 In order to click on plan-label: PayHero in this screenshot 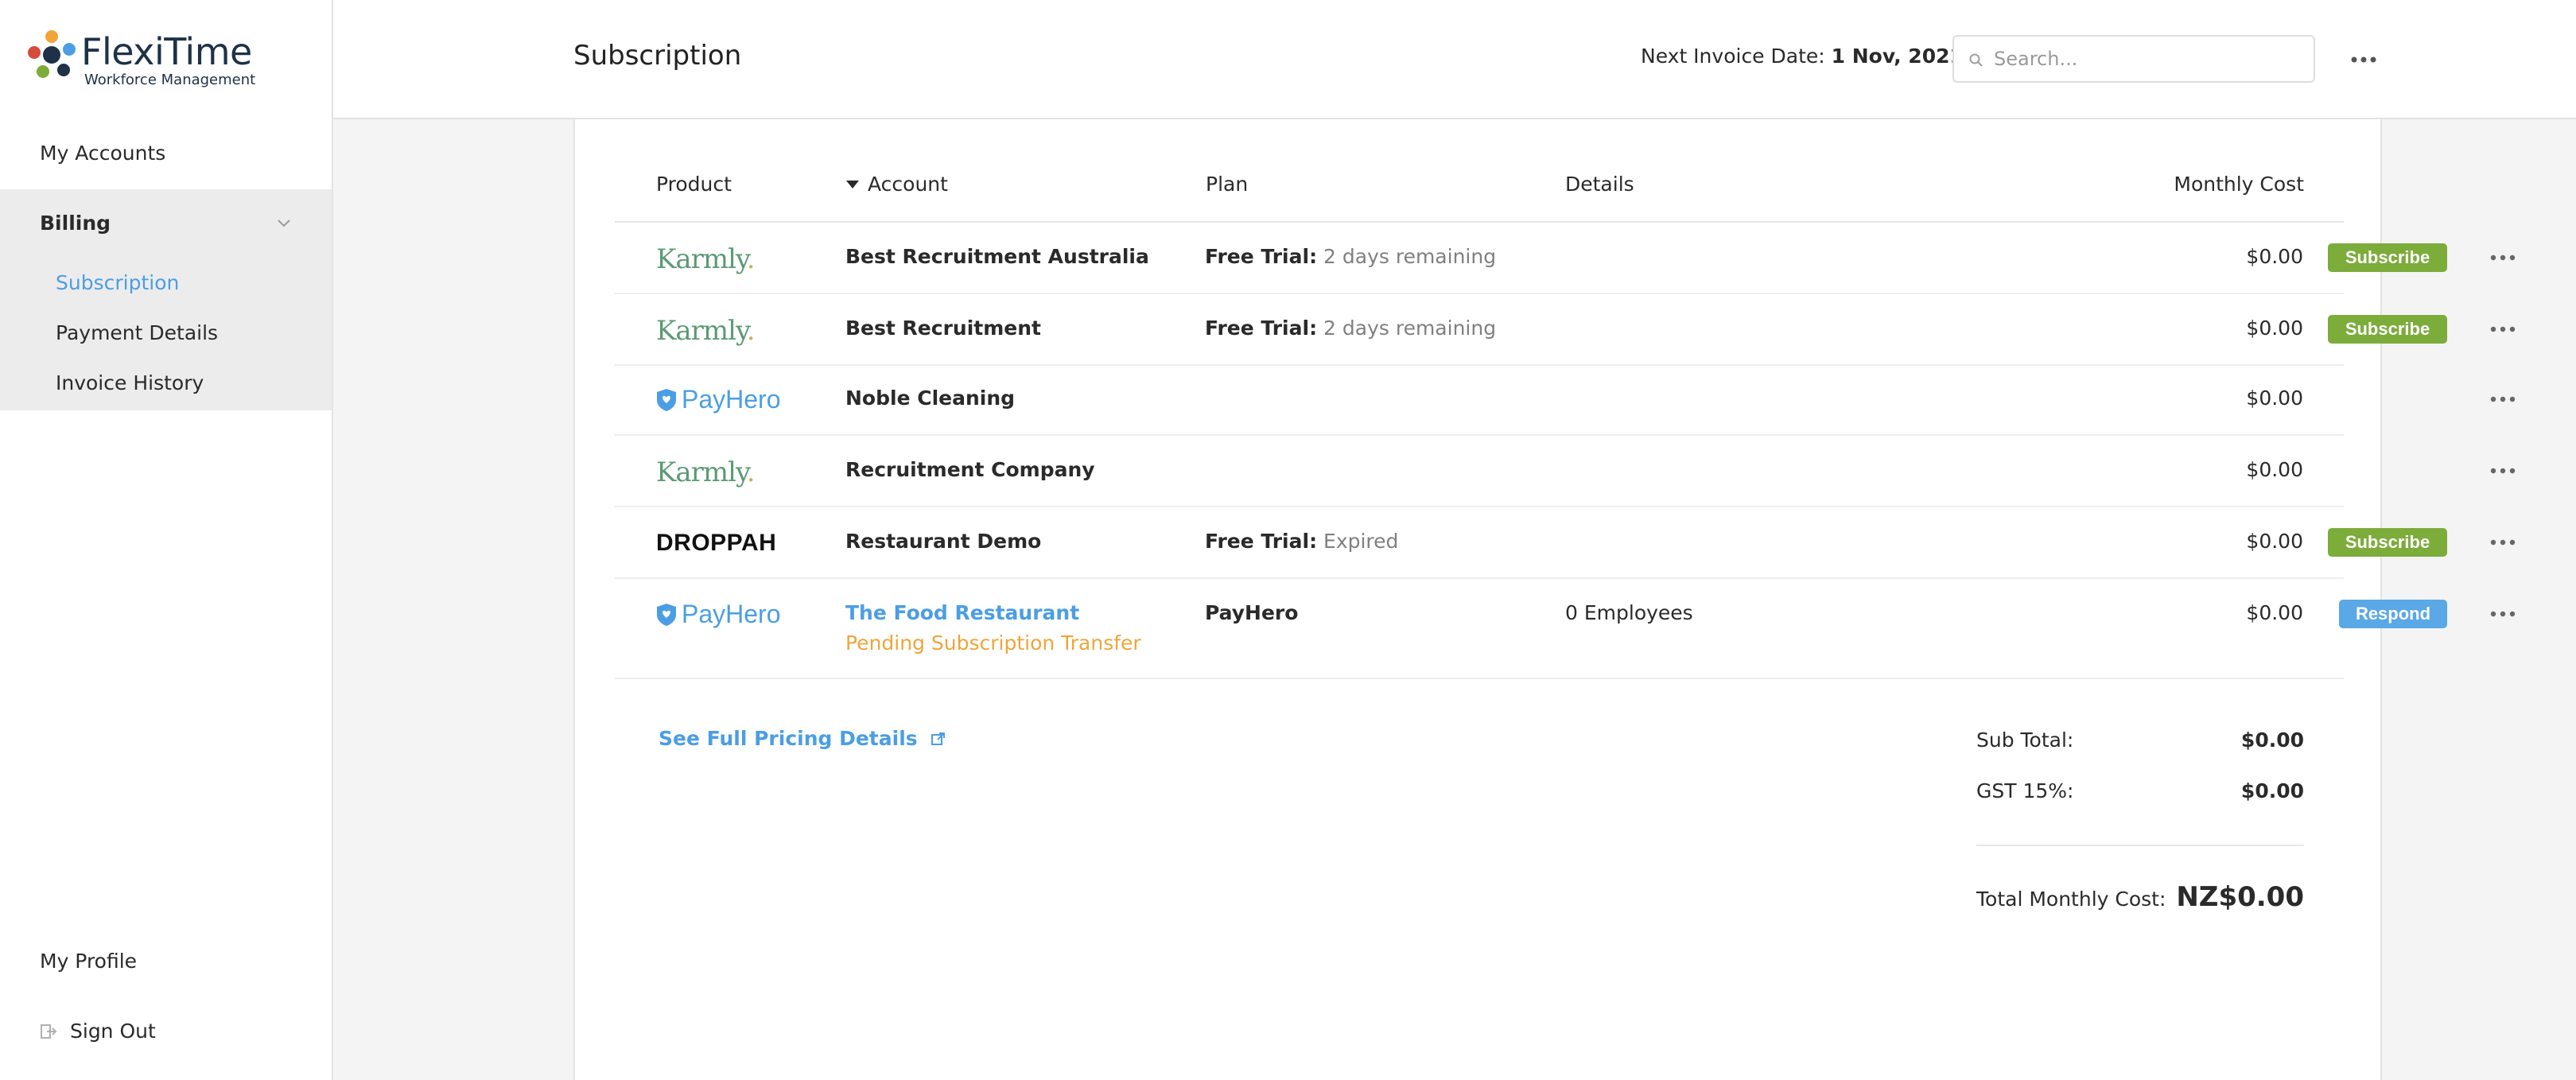, I will do `click(1252, 612)`.